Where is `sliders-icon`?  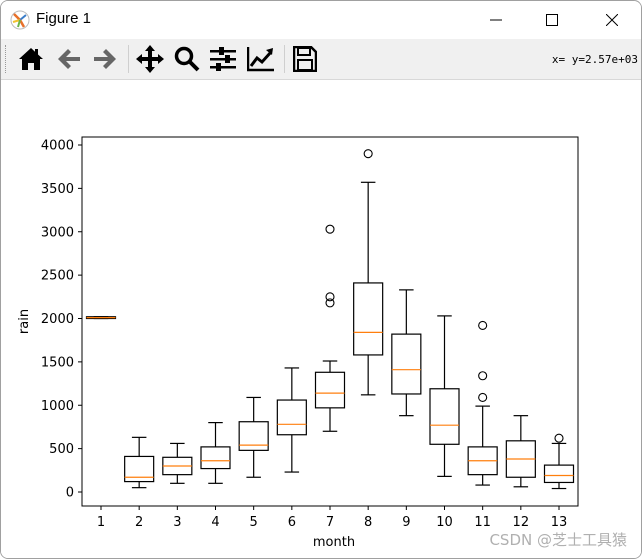 sliders-icon is located at coordinates (223, 59).